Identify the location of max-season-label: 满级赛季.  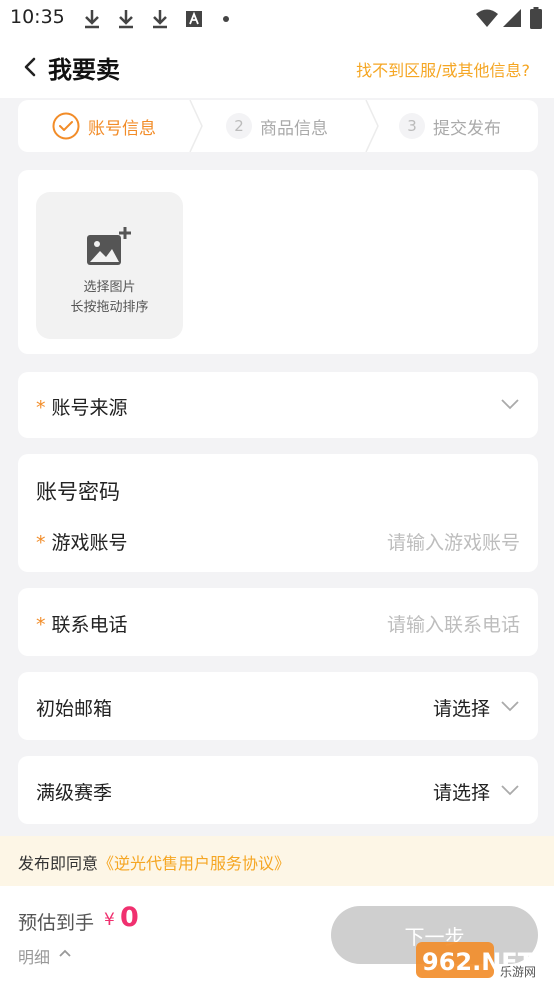
(74, 793).